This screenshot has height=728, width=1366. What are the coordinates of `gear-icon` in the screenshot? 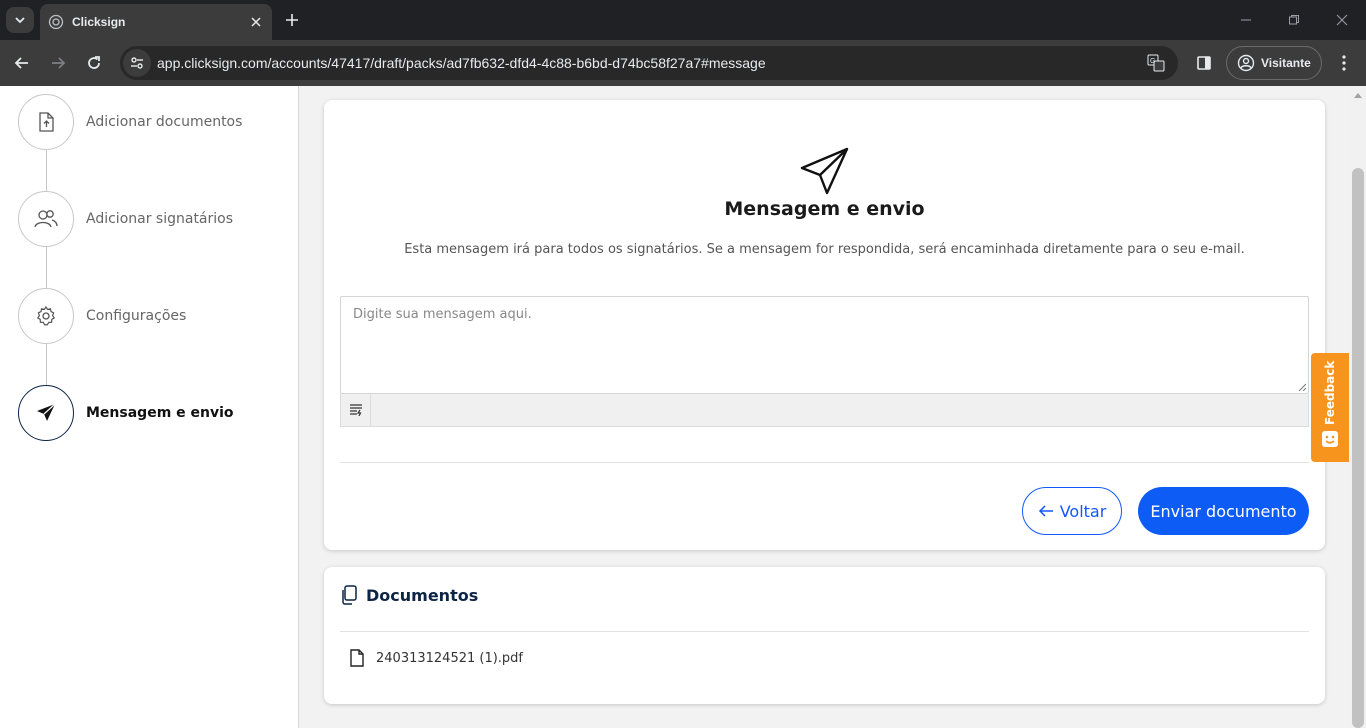 It's located at (46, 315).